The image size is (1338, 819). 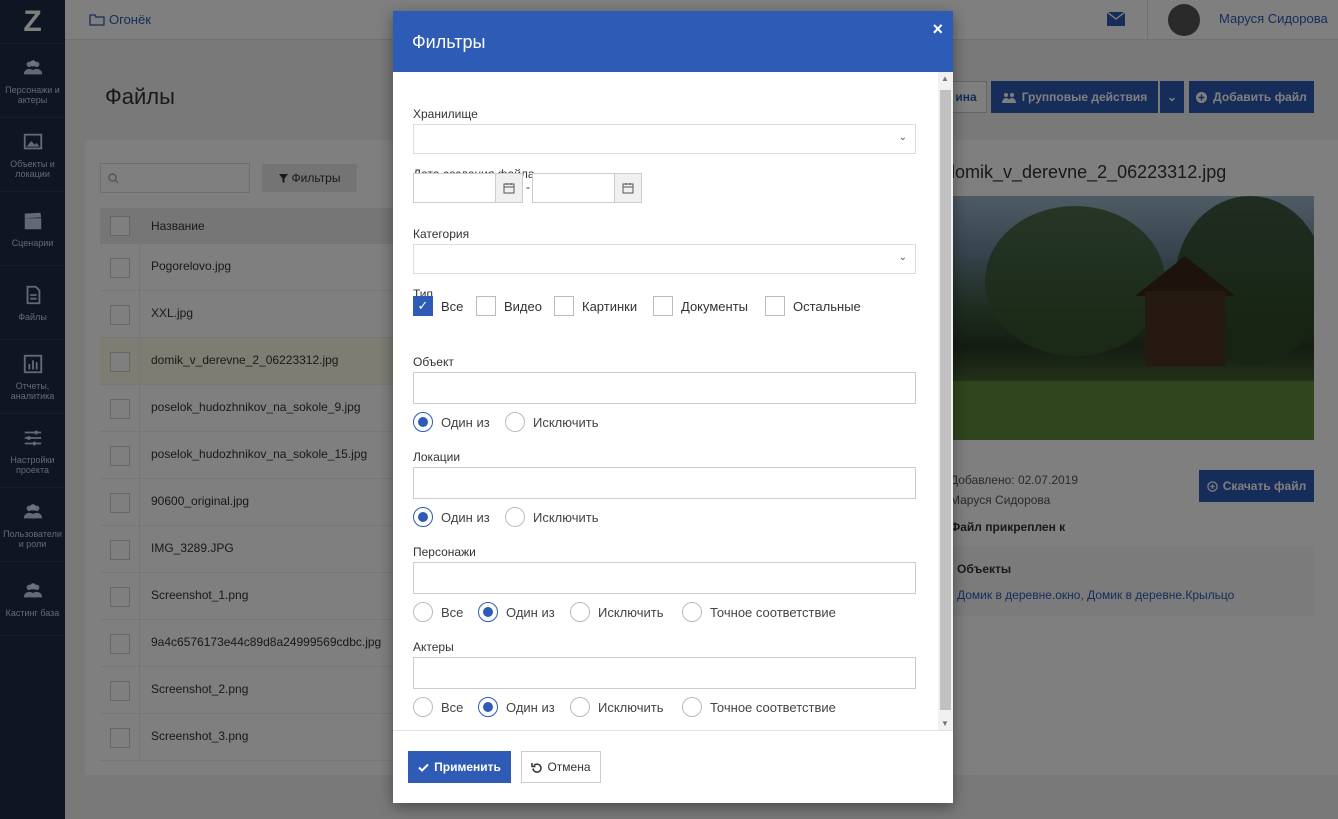 What do you see at coordinates (945, 723) in the screenshot?
I see `scroll-down-icon: ▼` at bounding box center [945, 723].